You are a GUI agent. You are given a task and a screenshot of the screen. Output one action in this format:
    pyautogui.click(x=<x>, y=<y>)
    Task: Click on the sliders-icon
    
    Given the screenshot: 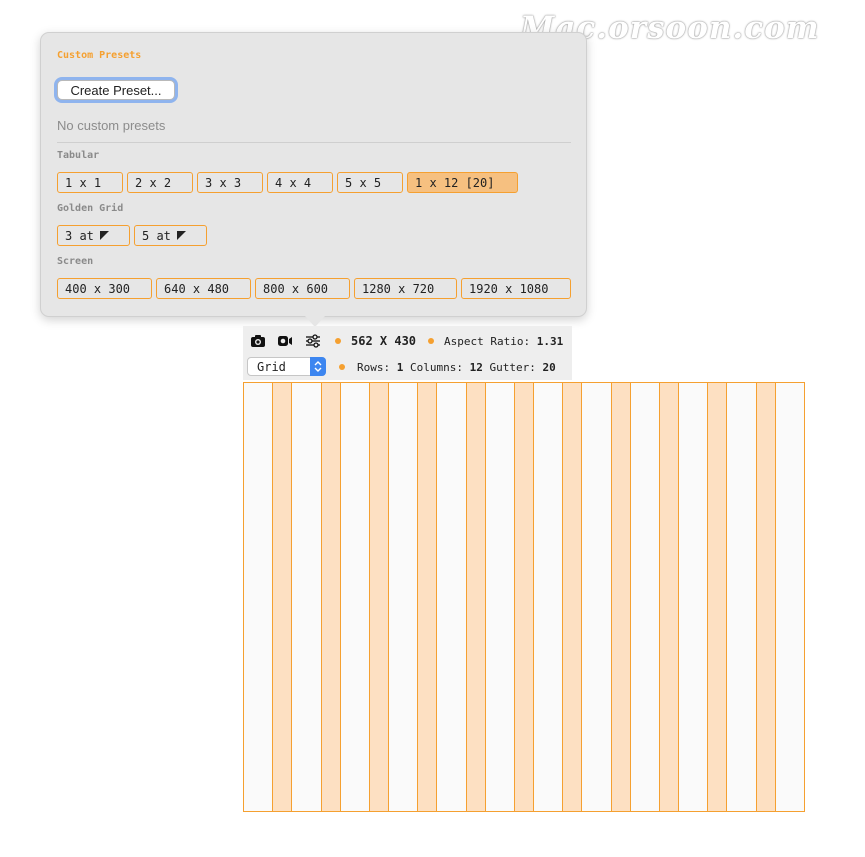 What is the action you would take?
    pyautogui.click(x=313, y=341)
    